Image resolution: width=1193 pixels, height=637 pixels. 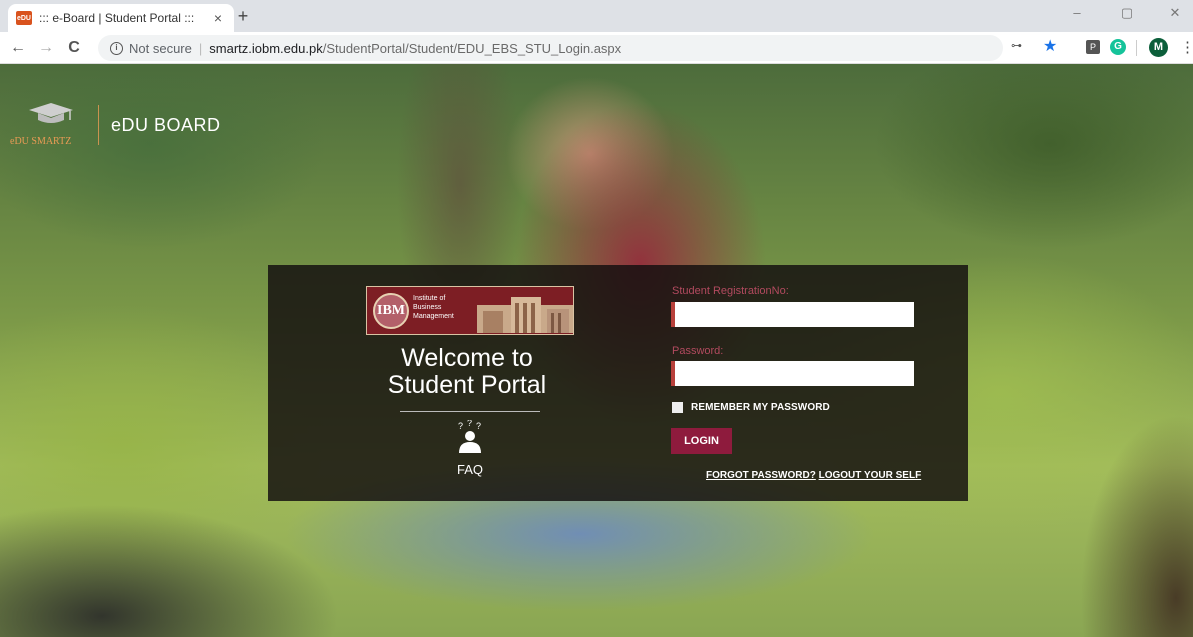 I want to click on bookmark-star-icon: ★, so click(x=1050, y=46).